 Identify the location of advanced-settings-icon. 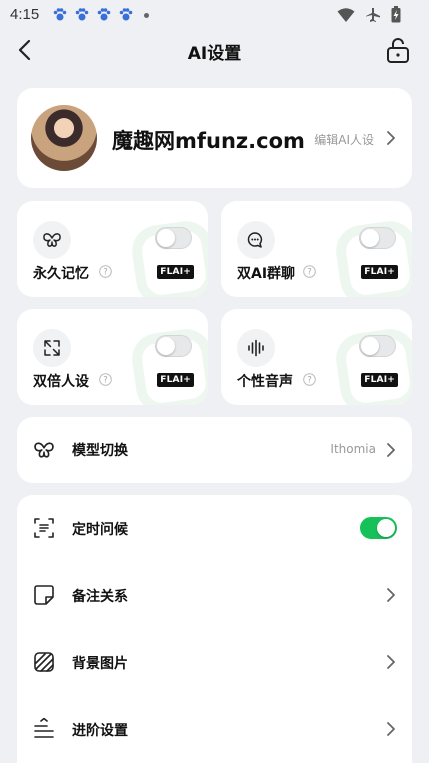
(44, 728).